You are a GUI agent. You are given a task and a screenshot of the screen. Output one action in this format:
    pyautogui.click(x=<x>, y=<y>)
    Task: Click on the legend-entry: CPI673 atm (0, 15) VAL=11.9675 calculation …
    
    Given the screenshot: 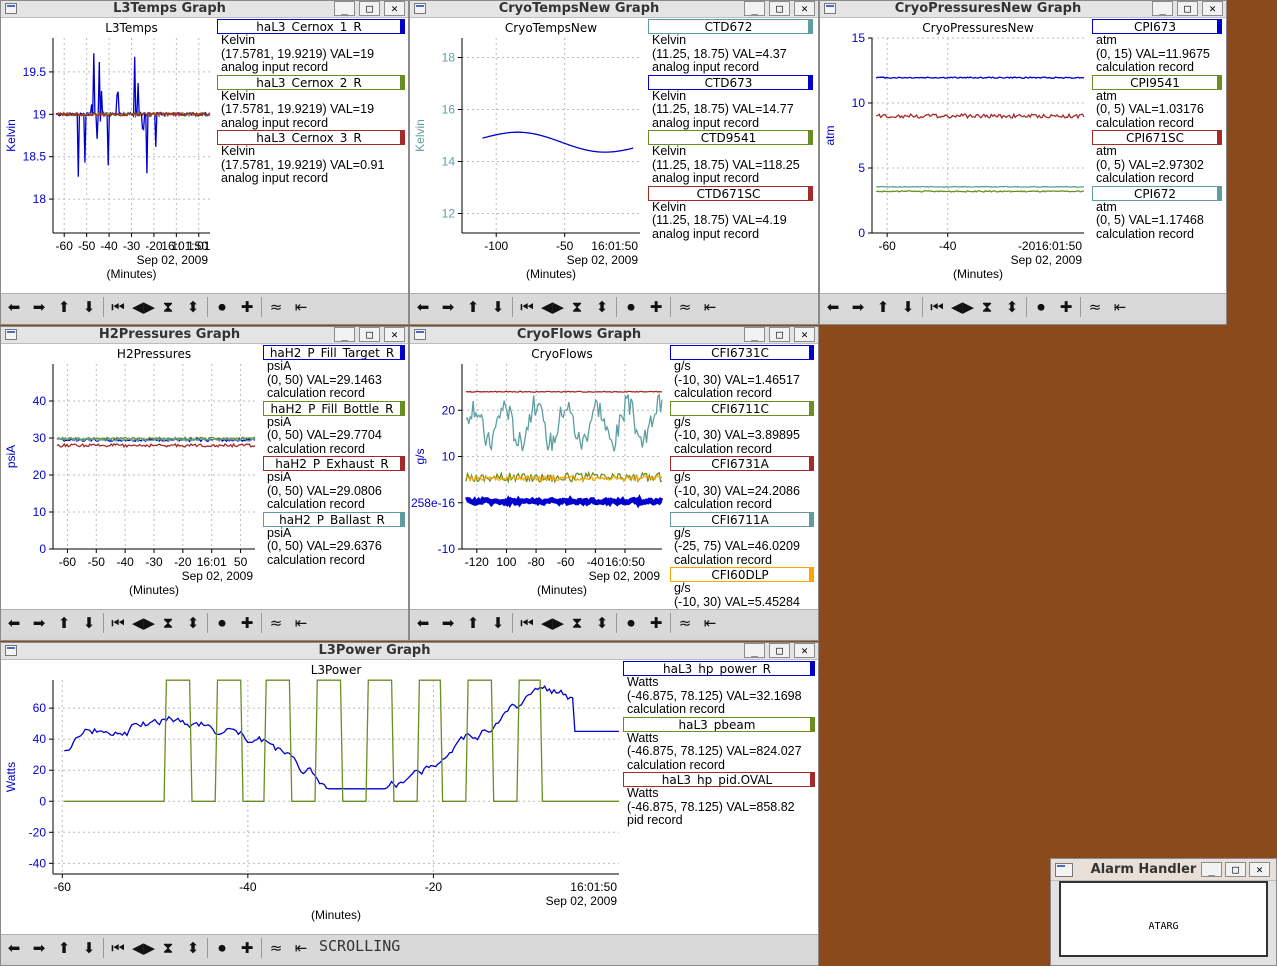 What is the action you would take?
    pyautogui.click(x=1157, y=47)
    